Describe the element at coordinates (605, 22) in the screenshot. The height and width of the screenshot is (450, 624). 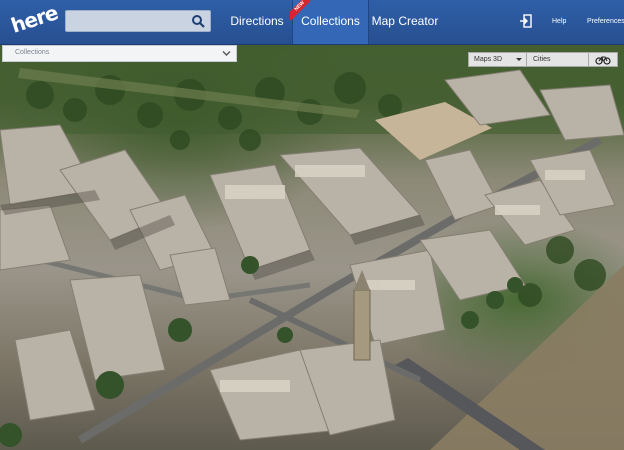
I see `nav-preferences: Preferences` at that location.